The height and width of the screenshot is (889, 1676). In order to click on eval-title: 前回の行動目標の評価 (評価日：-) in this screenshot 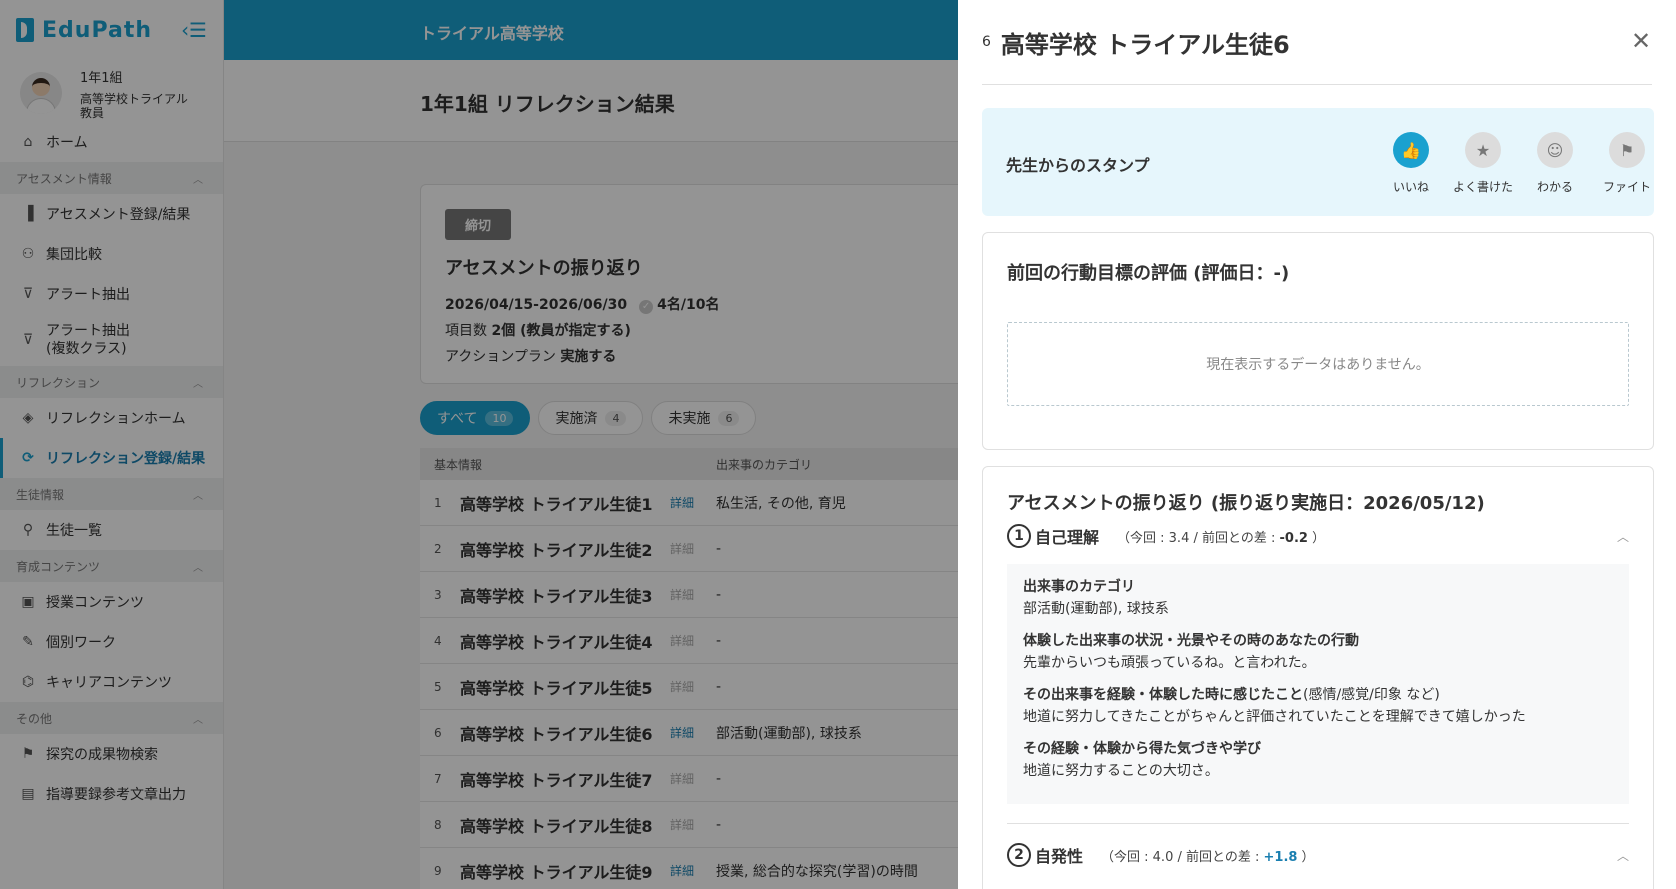, I will do `click(1148, 273)`.